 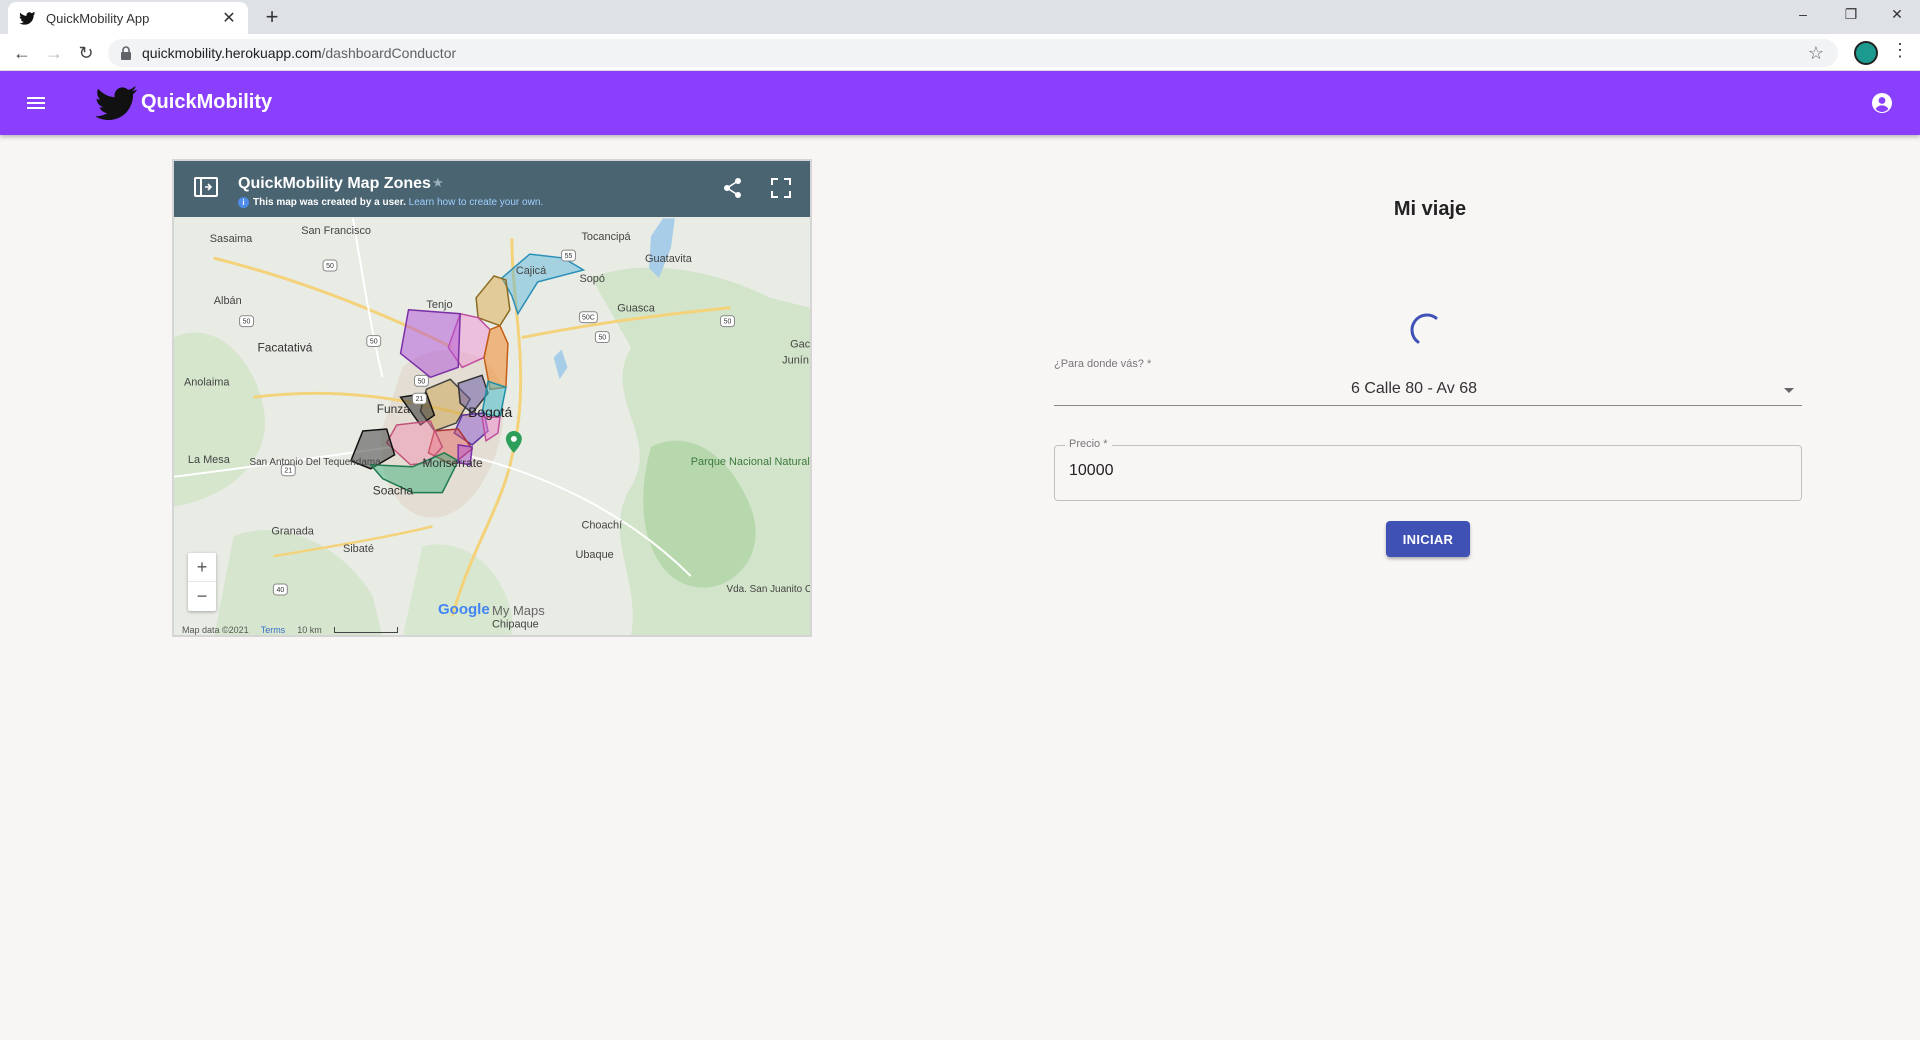 I want to click on place-label: San Francisco, so click(x=336, y=231).